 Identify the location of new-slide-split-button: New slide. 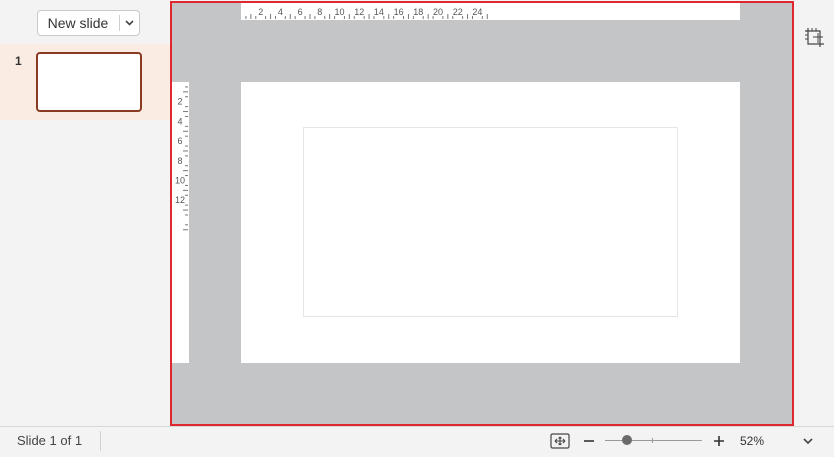
(88, 23).